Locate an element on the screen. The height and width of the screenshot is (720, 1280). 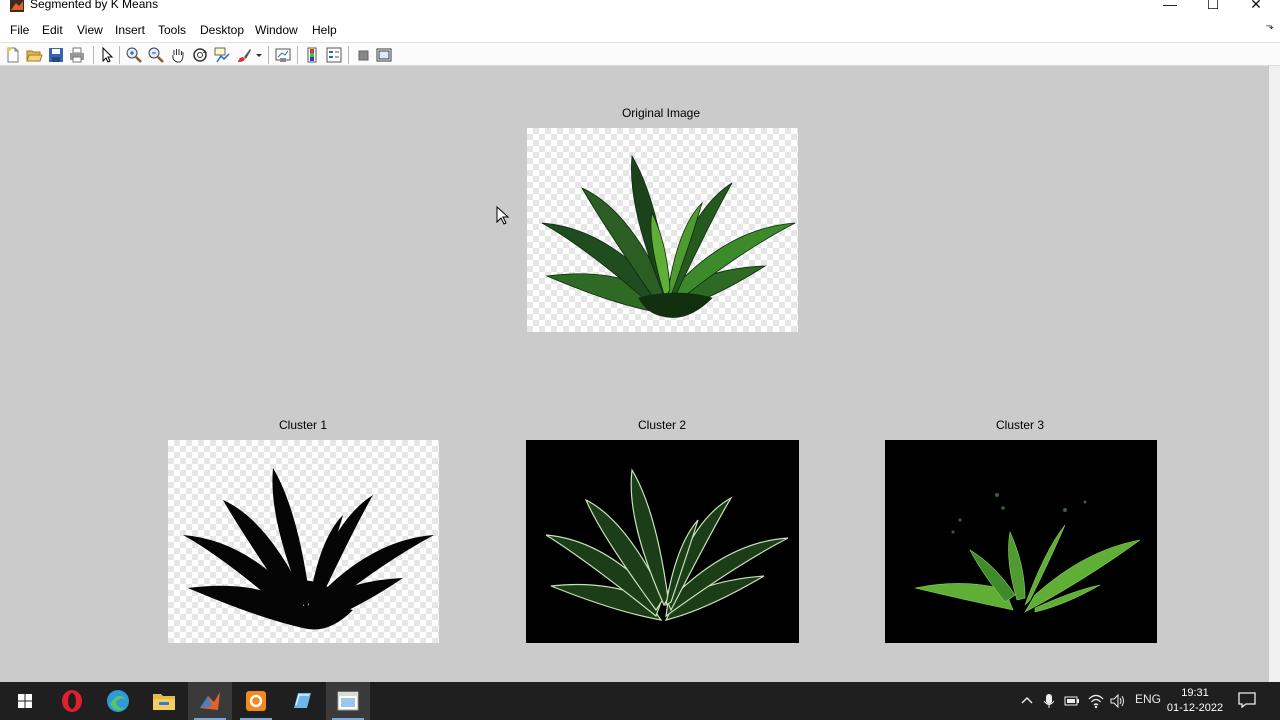
taskbar-matlab is located at coordinates (210, 701).